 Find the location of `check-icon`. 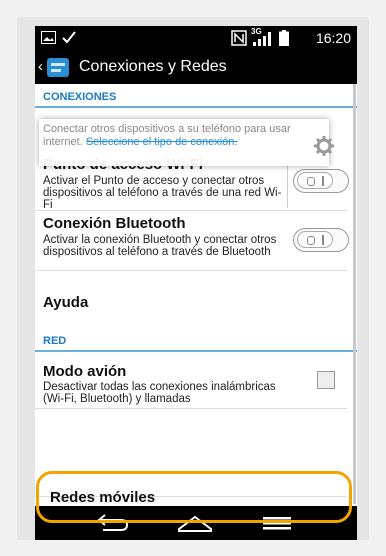

check-icon is located at coordinates (69, 37).